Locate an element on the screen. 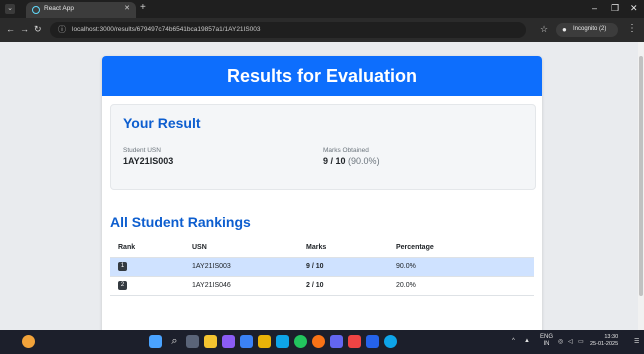 This screenshot has height=354, width=644. usn-value: 1AY21IS003 is located at coordinates (148, 161).